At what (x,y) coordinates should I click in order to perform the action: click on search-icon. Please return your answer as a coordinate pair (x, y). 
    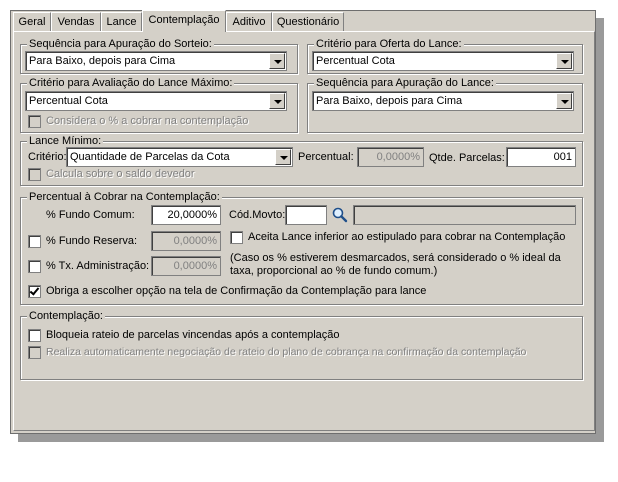
    Looking at the image, I should click on (340, 215).